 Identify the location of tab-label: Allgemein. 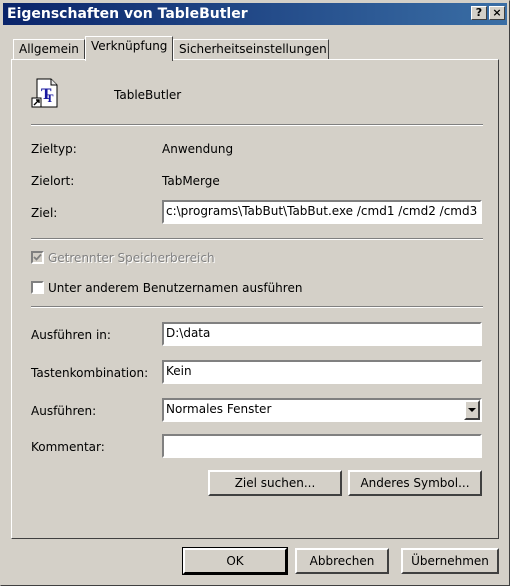
(49, 49).